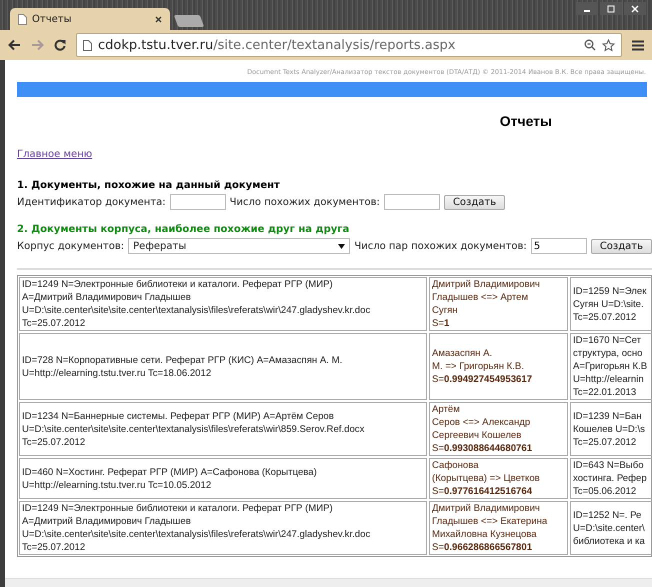 Image resolution: width=652 pixels, height=587 pixels. I want to click on input-field: 5, so click(558, 246).